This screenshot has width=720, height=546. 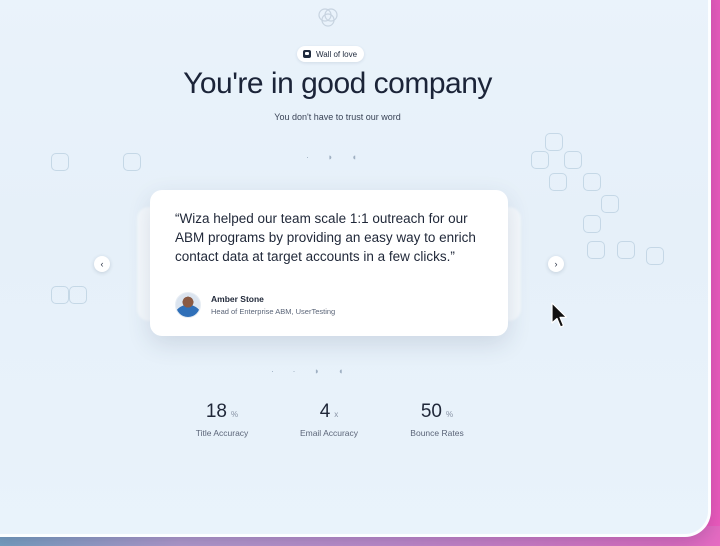 What do you see at coordinates (222, 433) in the screenshot?
I see `stat-label: Title Accuracy` at bounding box center [222, 433].